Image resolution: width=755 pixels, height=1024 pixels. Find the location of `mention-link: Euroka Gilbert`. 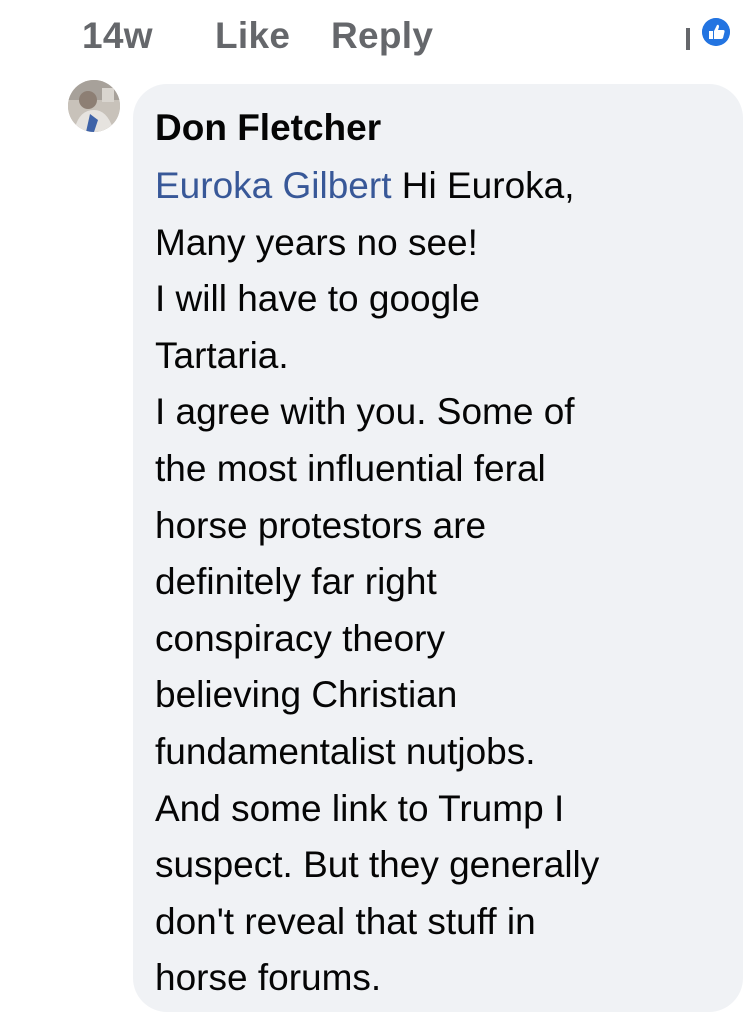

mention-link: Euroka Gilbert is located at coordinates (273, 185).